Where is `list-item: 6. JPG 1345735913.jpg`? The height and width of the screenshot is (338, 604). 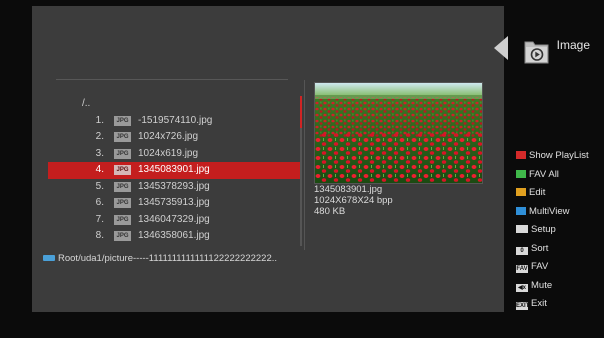 list-item: 6. JPG 1345735913.jpg is located at coordinates (174, 203).